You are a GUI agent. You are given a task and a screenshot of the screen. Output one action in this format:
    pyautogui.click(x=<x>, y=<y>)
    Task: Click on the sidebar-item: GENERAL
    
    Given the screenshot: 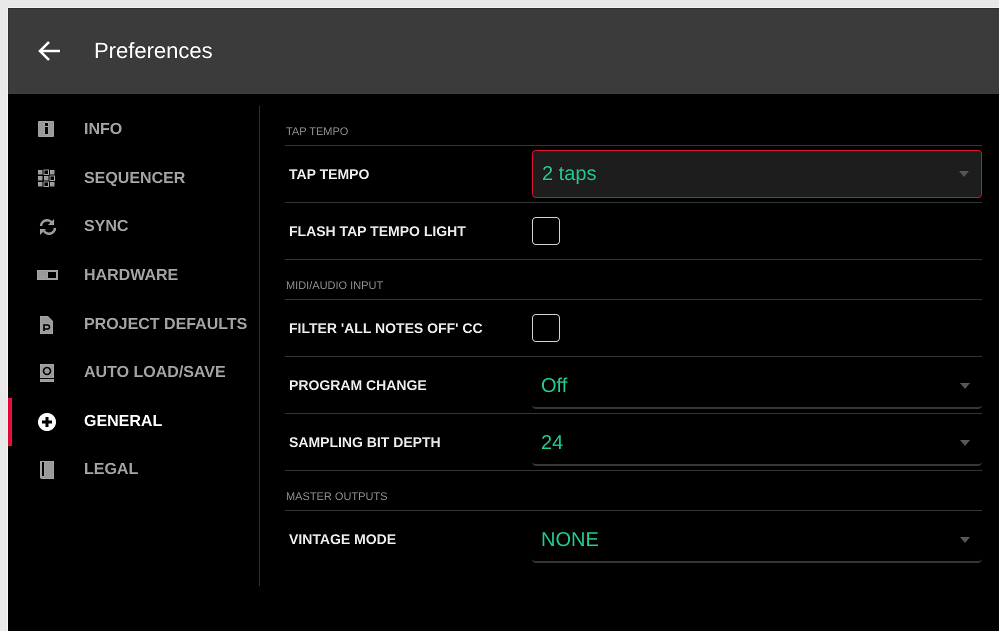 What is the action you would take?
    pyautogui.click(x=133, y=422)
    